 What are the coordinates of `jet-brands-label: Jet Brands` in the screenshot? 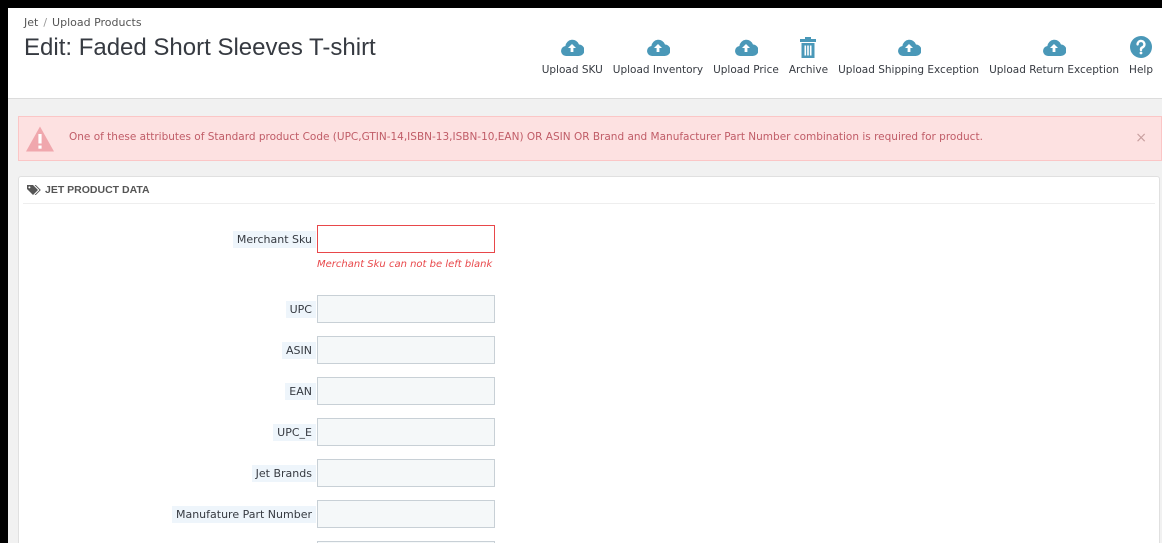 It's located at (283, 473).